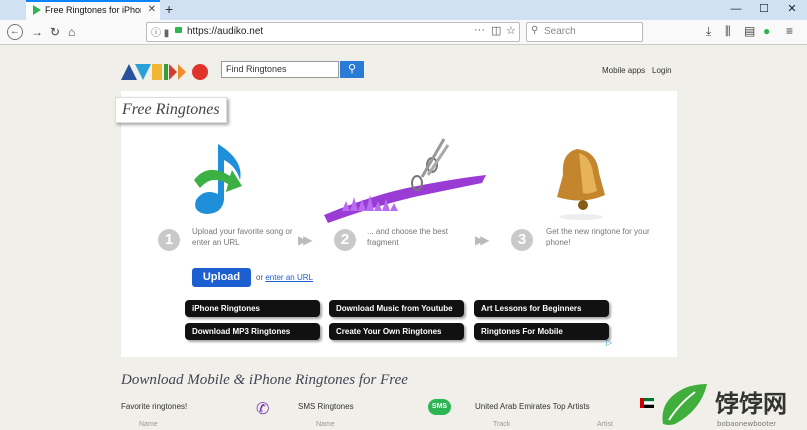  What do you see at coordinates (221, 277) in the screenshot?
I see `upload-button: Upload` at bounding box center [221, 277].